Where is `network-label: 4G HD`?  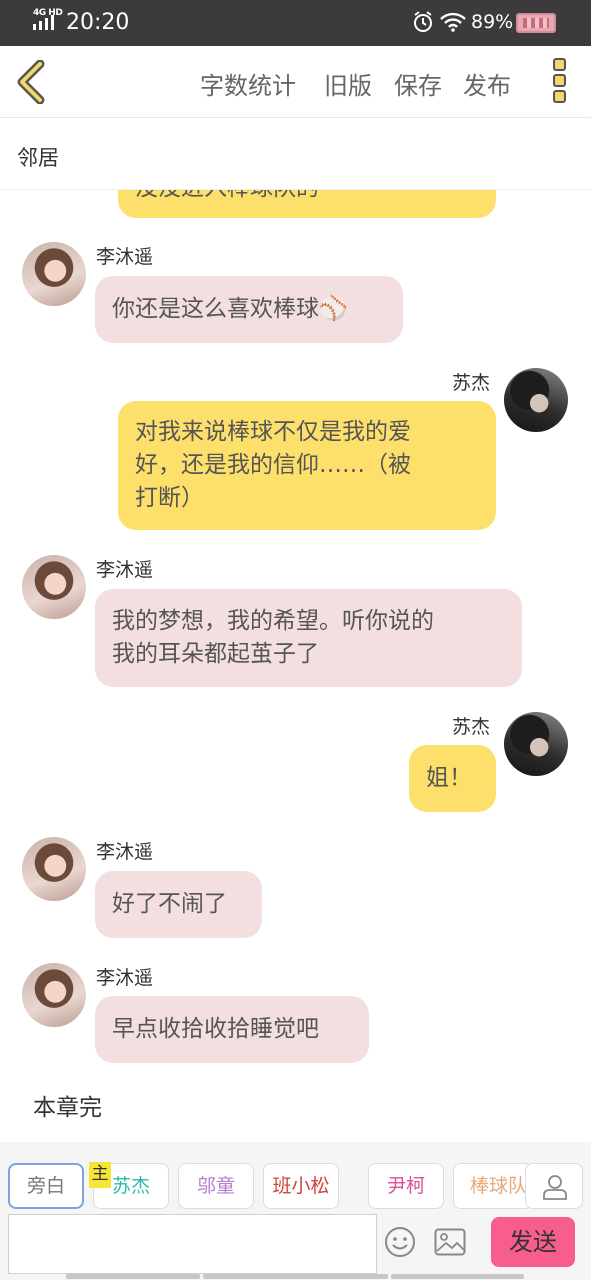 network-label: 4G HD is located at coordinates (48, 13).